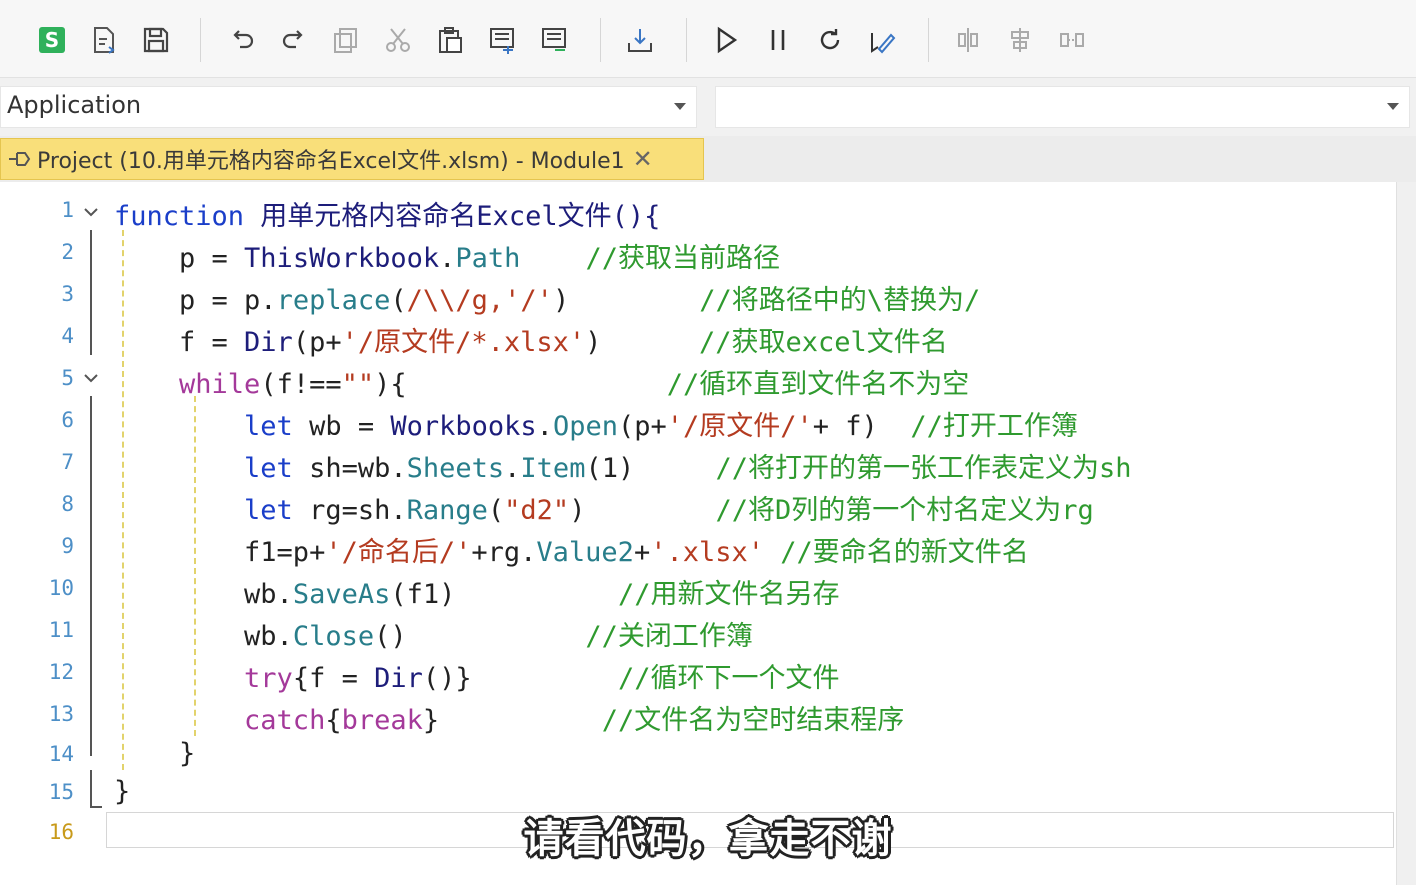 The height and width of the screenshot is (885, 1416). What do you see at coordinates (348, 107) in the screenshot?
I see `object-dropdown: Application` at bounding box center [348, 107].